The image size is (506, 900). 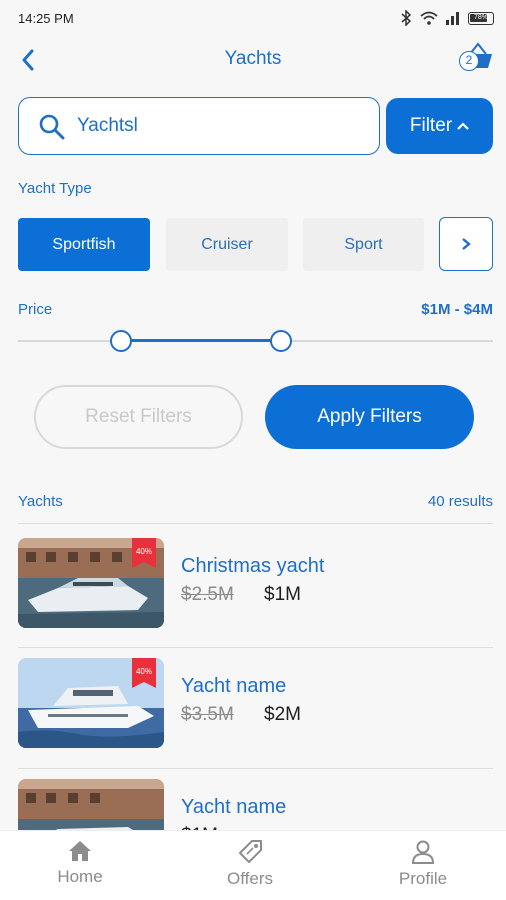 I want to click on status-icons: 78%, so click(x=447, y=18).